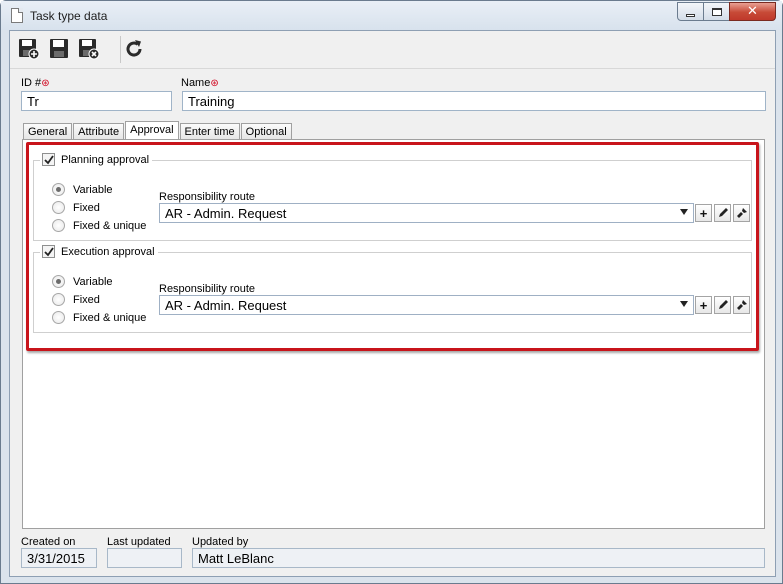 Image resolution: width=783 pixels, height=584 pixels. Describe the element at coordinates (17, 15) in the screenshot. I see `document-icon` at that location.